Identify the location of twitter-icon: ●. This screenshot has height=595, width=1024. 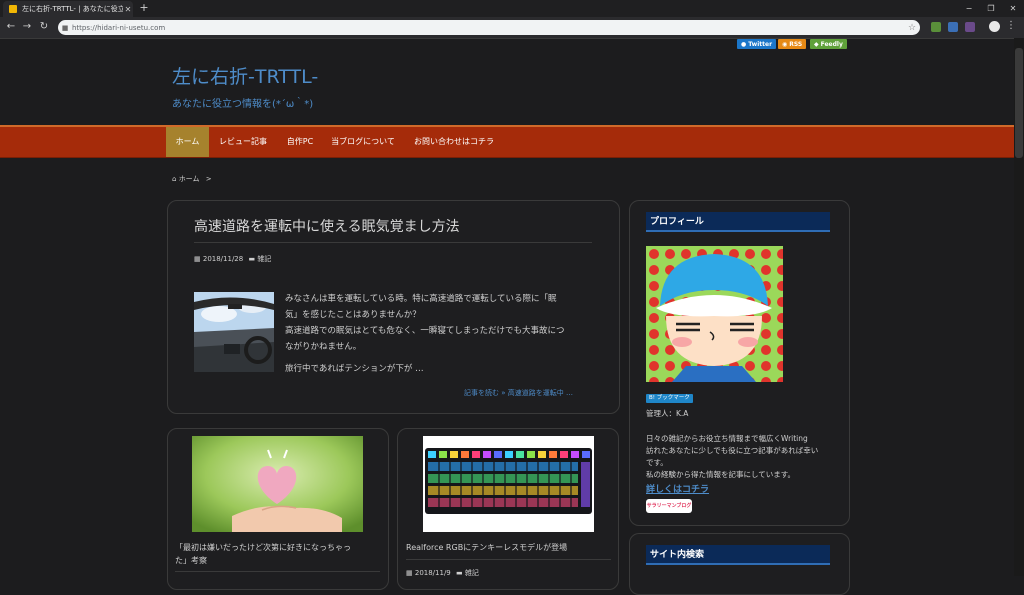
(744, 44).